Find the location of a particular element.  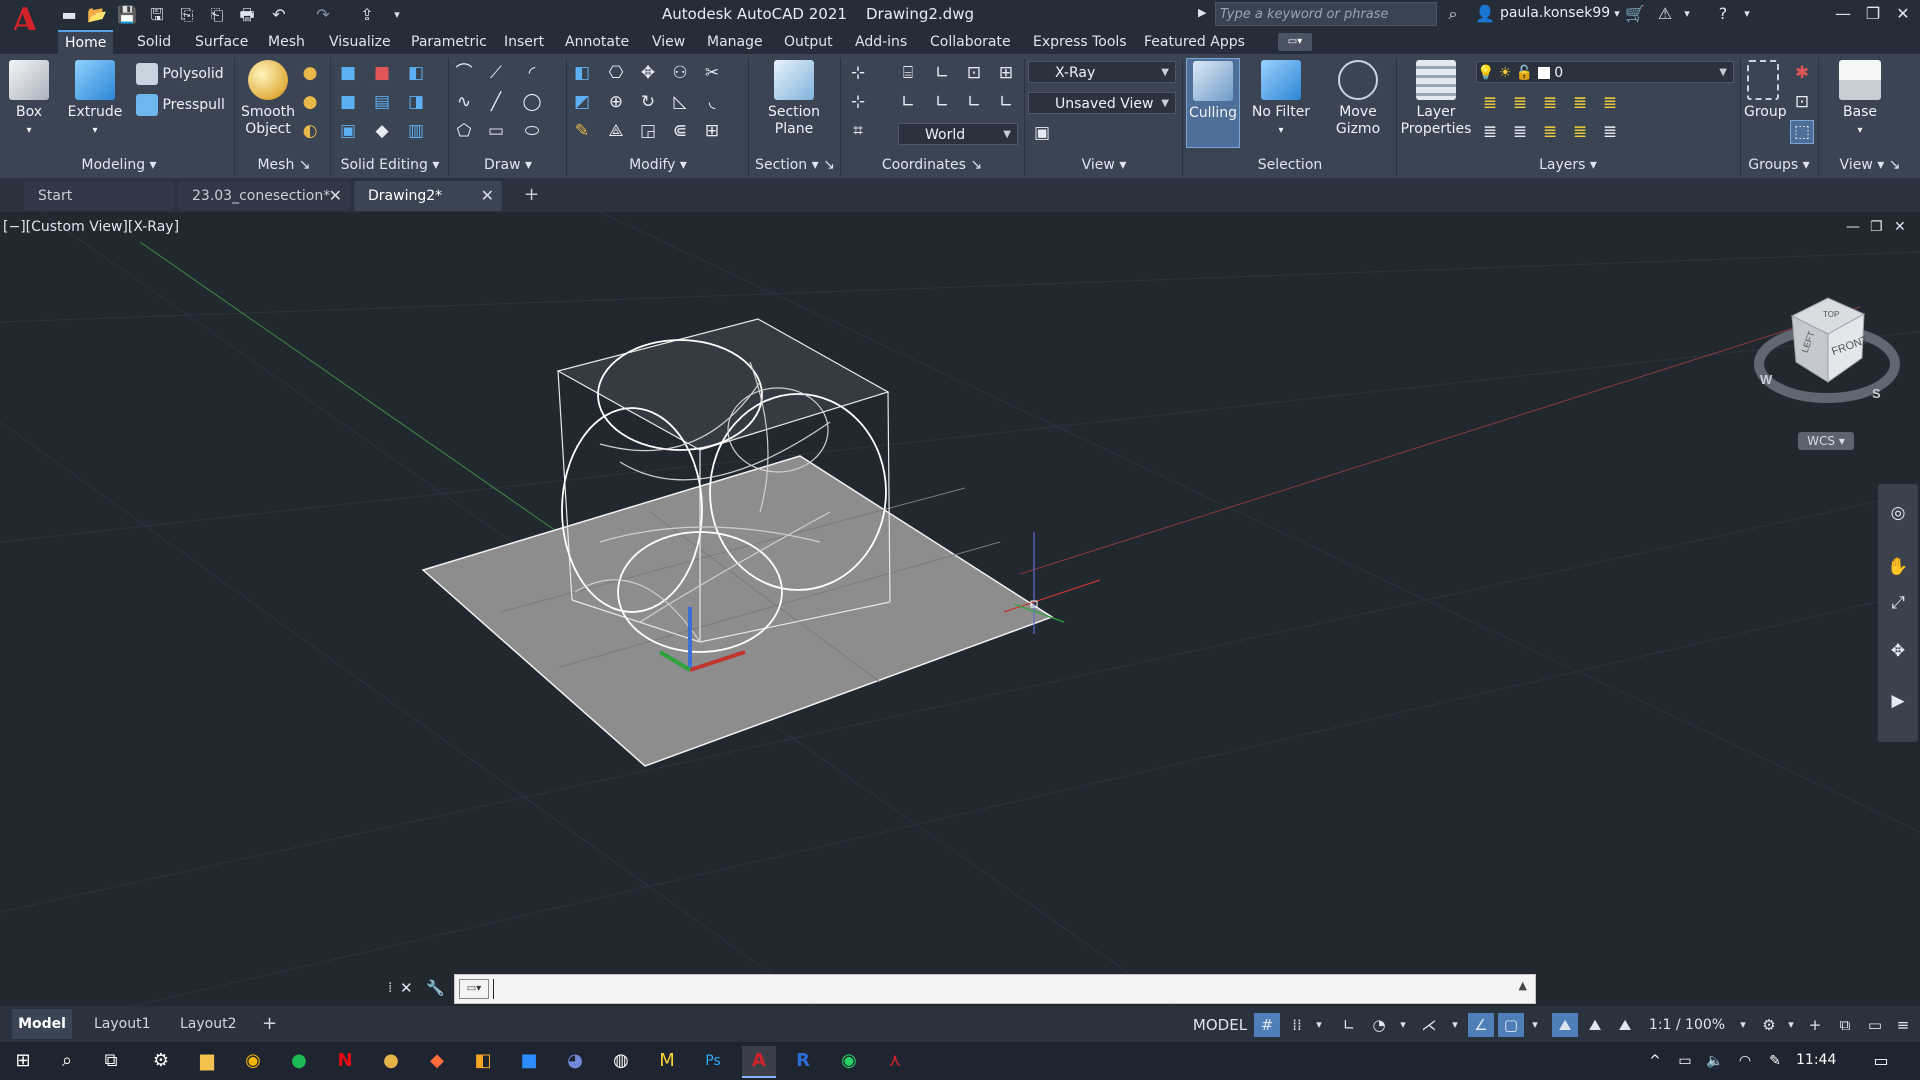

cart-icon: 🛒 is located at coordinates (1635, 14).